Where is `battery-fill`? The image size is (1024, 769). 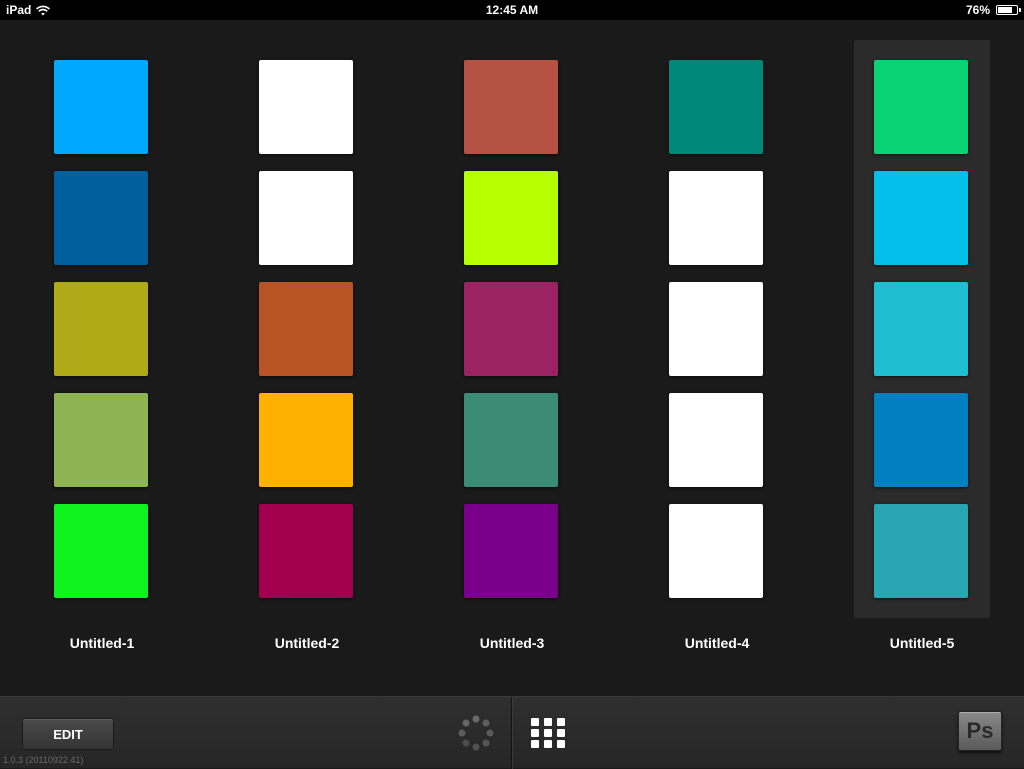
battery-fill is located at coordinates (1005, 10).